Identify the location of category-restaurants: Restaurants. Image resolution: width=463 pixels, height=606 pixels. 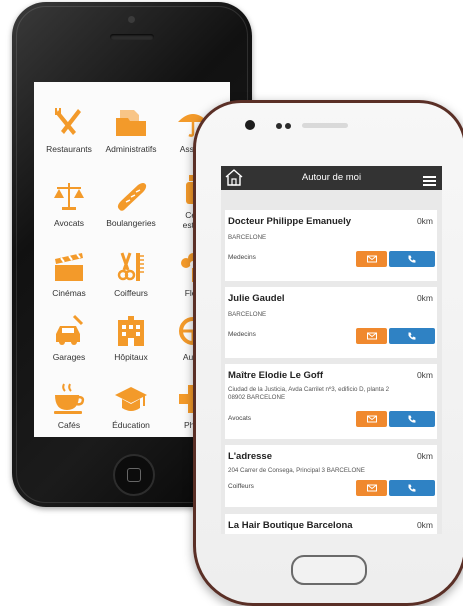
(69, 130).